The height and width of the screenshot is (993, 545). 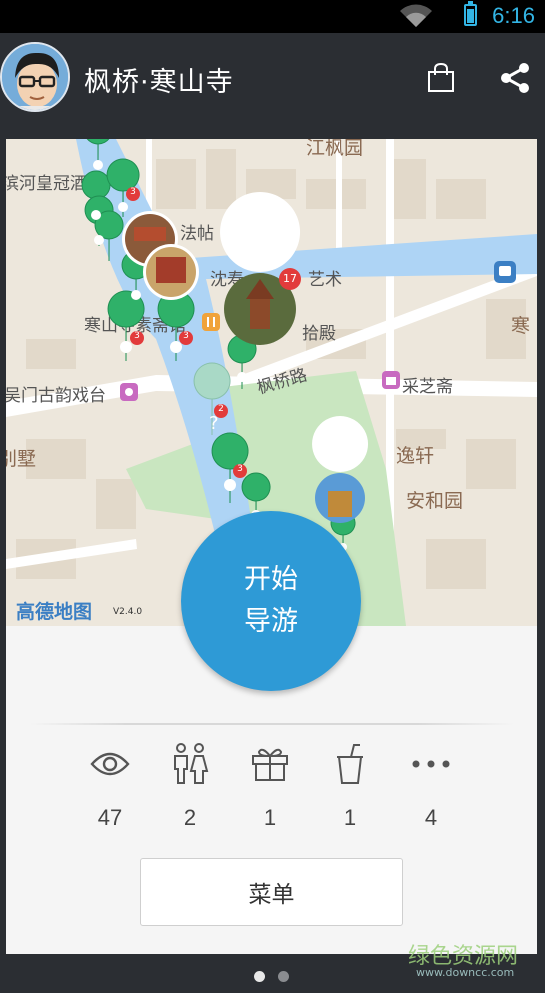 I want to click on status-time: 6:16, so click(x=513, y=15).